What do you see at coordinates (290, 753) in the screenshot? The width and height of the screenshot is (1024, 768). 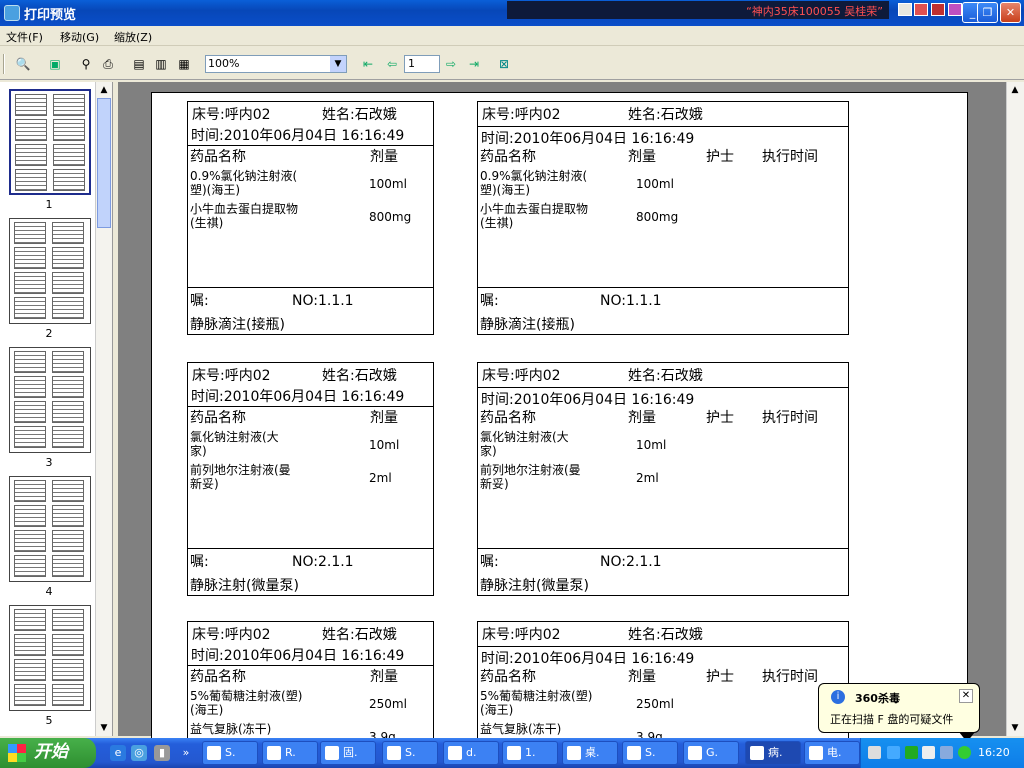 I see `taskbar-button: R.` at bounding box center [290, 753].